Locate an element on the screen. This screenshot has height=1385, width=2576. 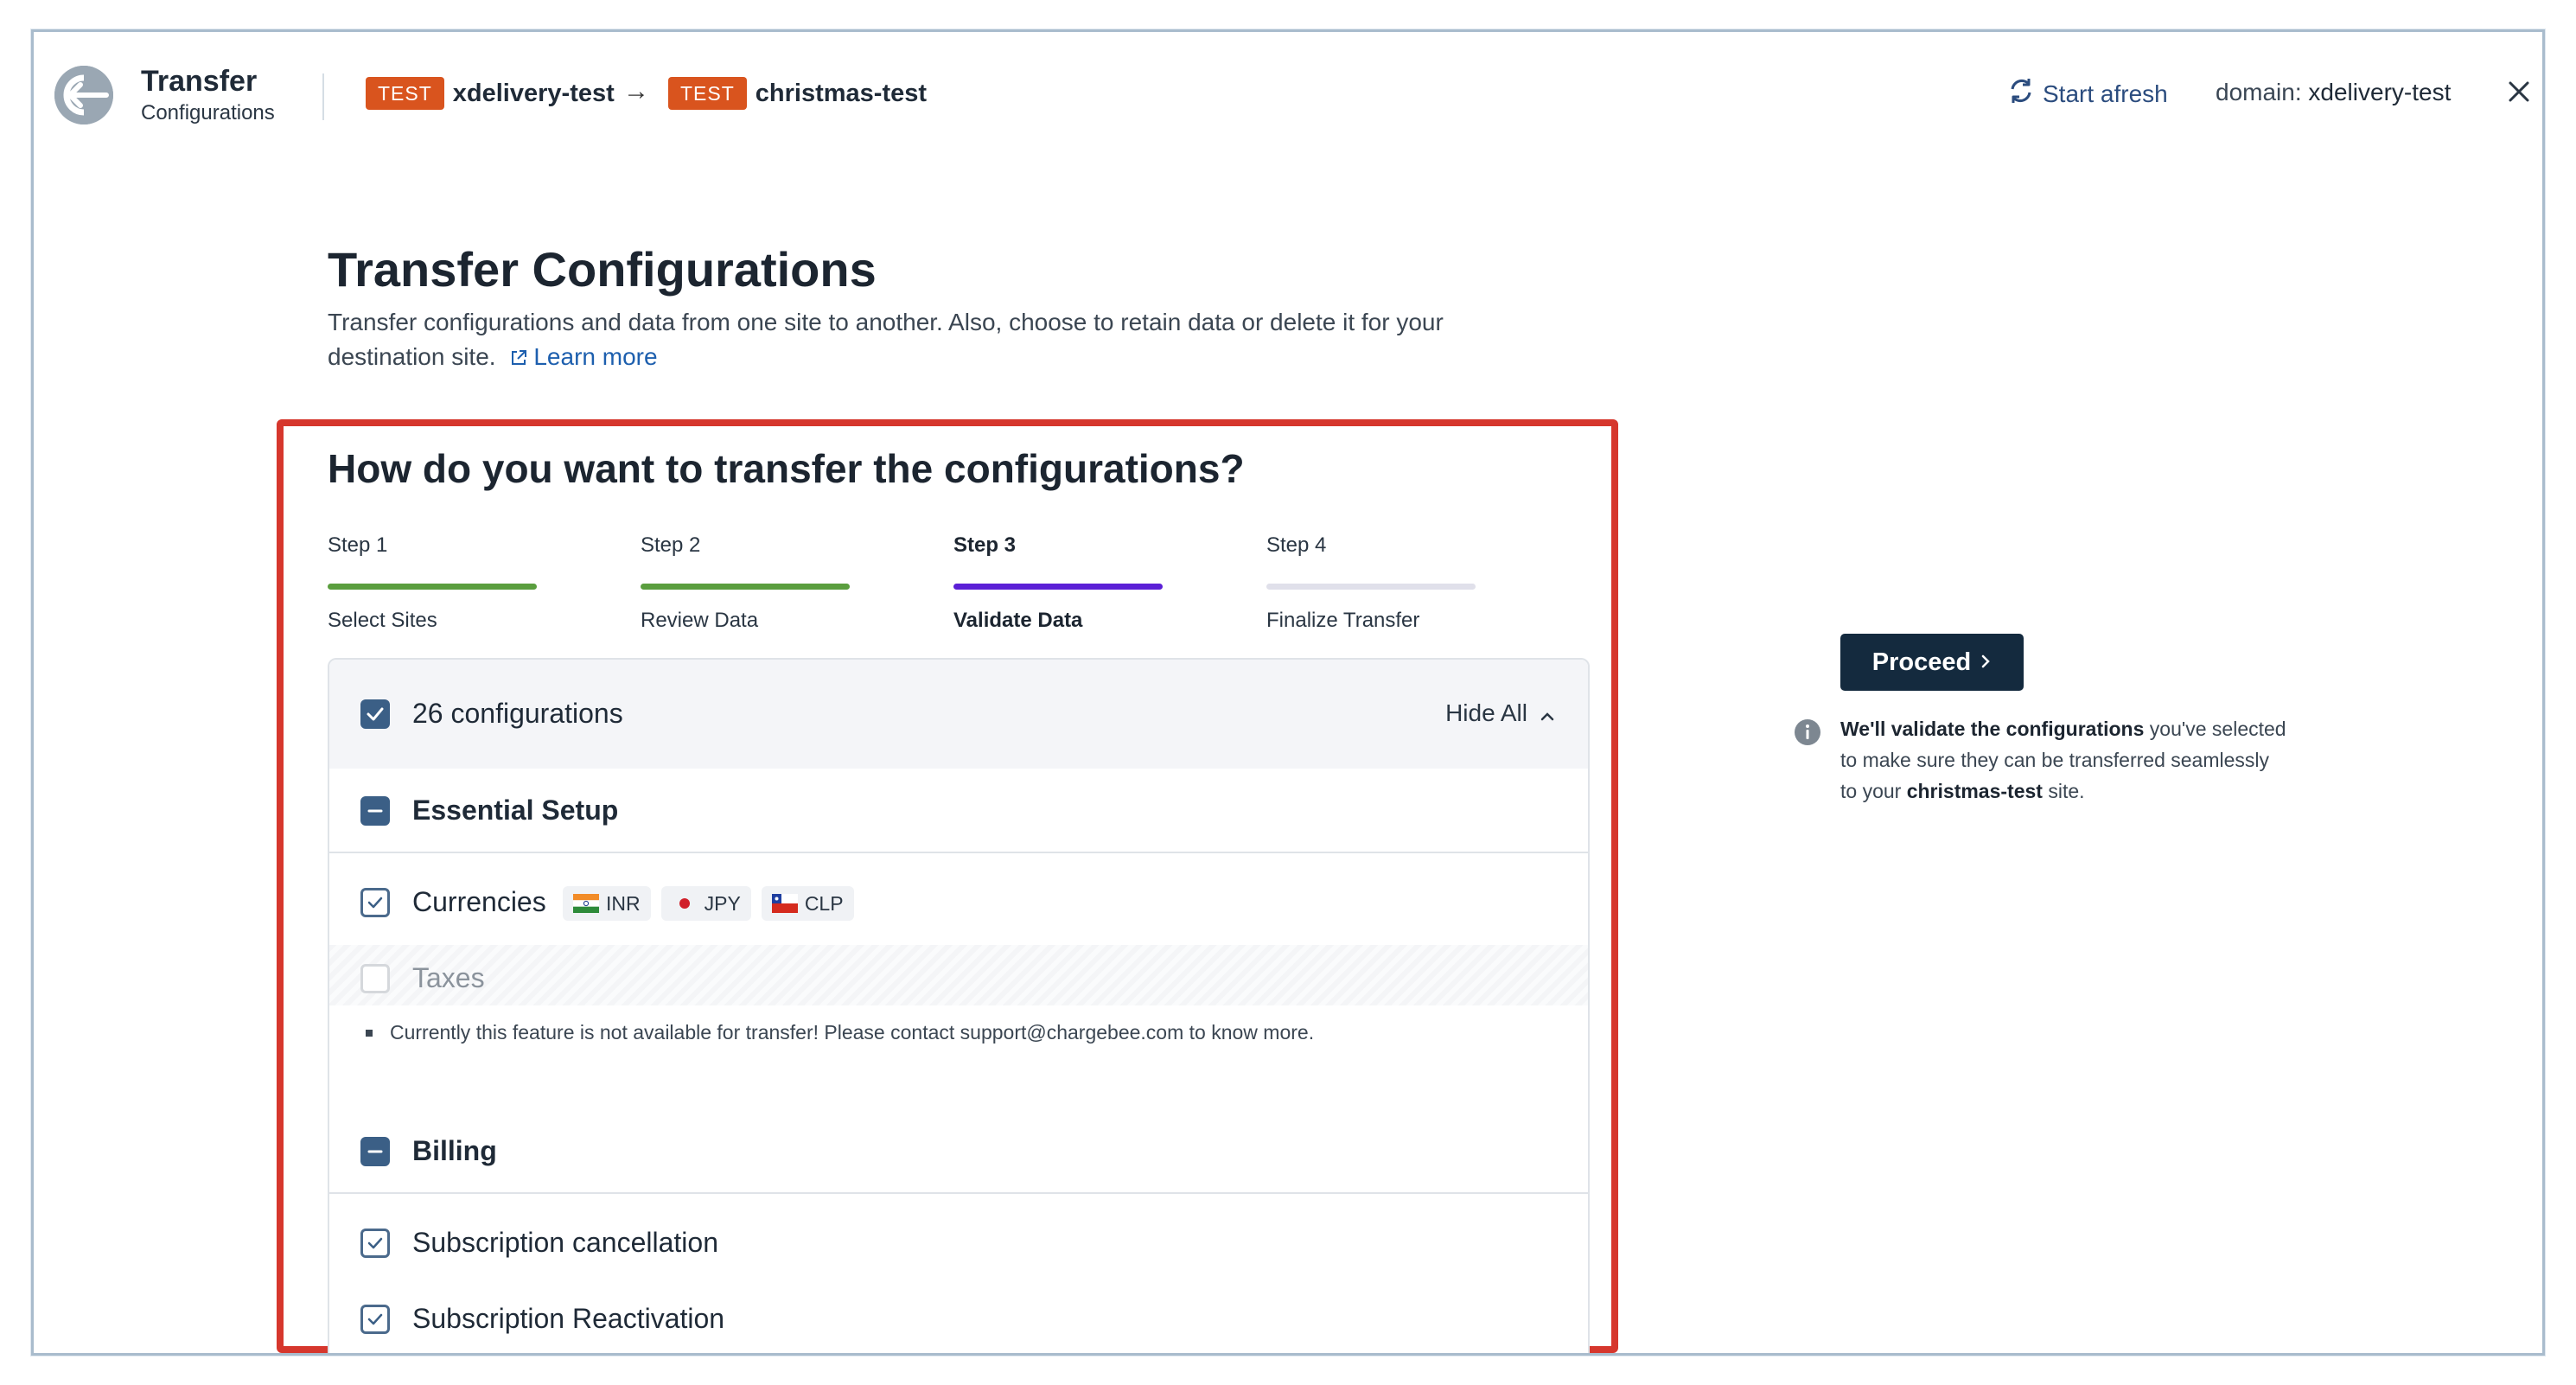
step-name: Finalize Transfer is located at coordinates (1343, 620).